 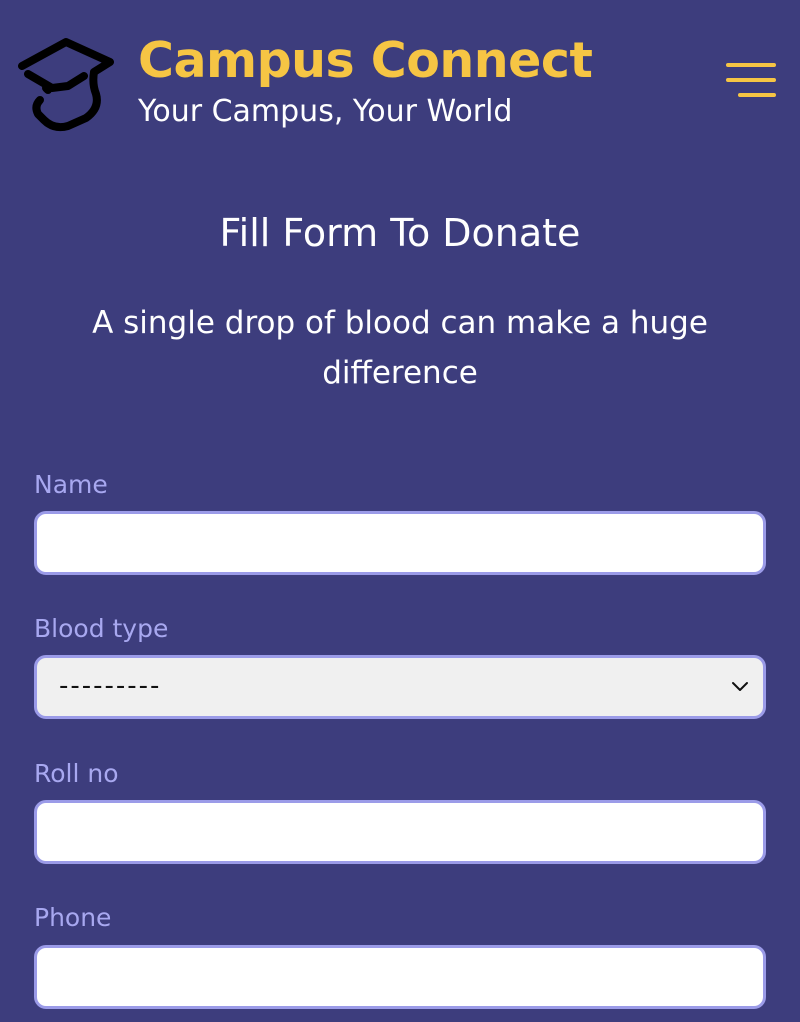 What do you see at coordinates (400, 832) in the screenshot?
I see `roll-no-input` at bounding box center [400, 832].